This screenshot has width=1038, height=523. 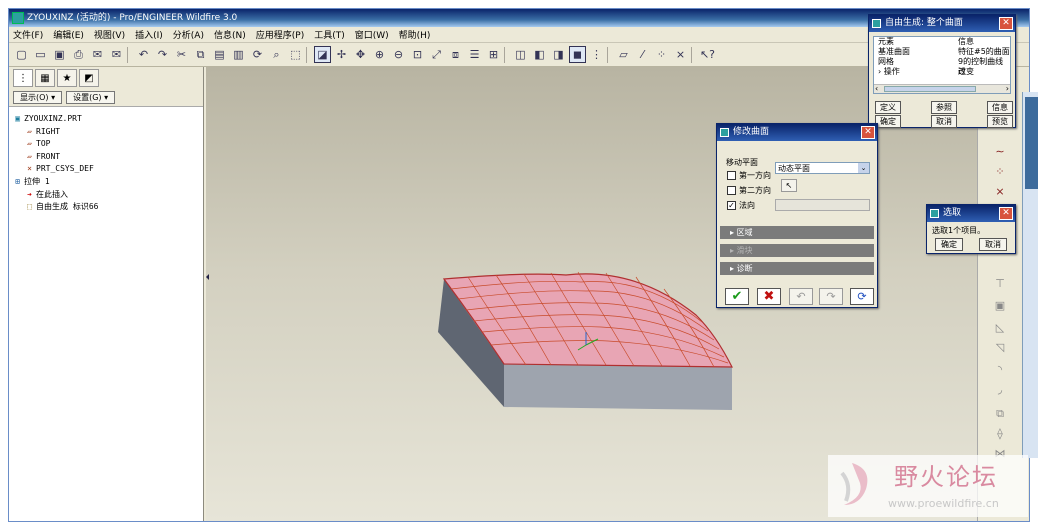 I want to click on collapse-left-arrow-icon, so click(x=207, y=277).